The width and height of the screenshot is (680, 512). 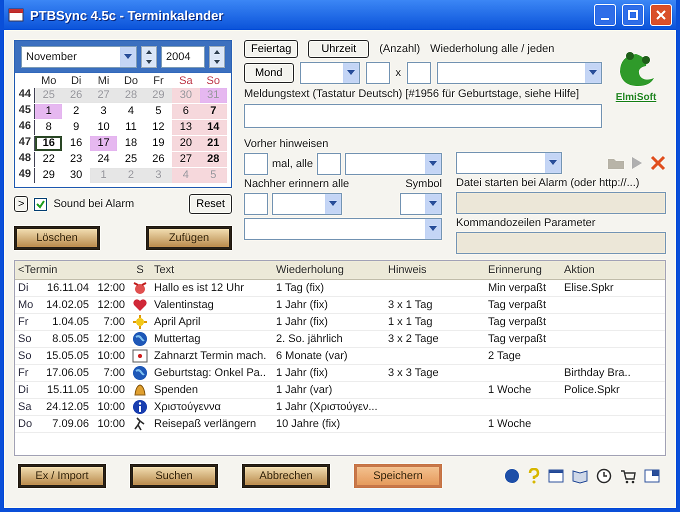 I want to click on table-cell-text: 15.11.05, so click(x=68, y=390).